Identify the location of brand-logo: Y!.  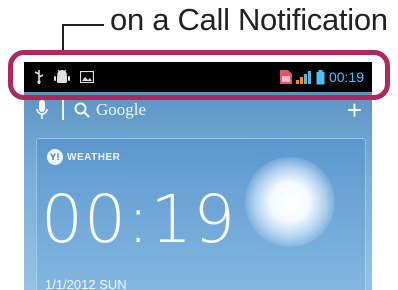
(55, 157).